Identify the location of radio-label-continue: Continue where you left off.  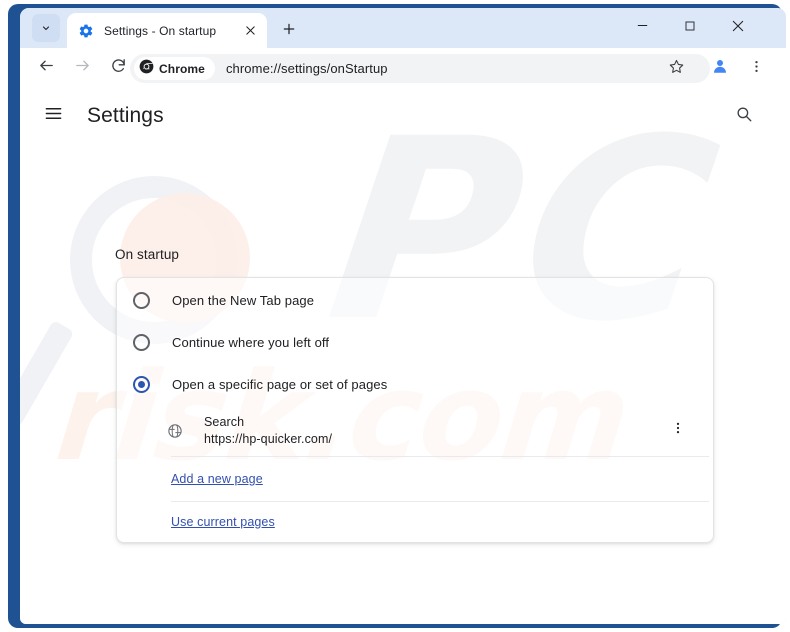
(251, 342).